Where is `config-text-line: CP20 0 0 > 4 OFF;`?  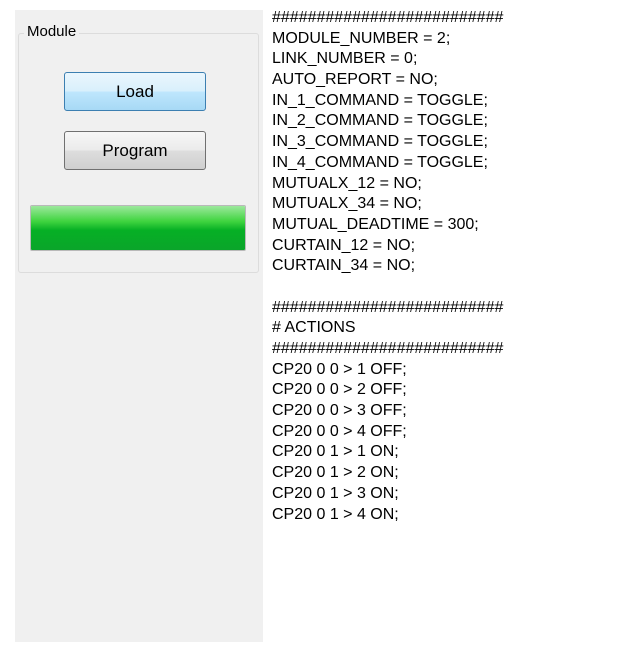 config-text-line: CP20 0 0 > 4 OFF; is located at coordinates (339, 431).